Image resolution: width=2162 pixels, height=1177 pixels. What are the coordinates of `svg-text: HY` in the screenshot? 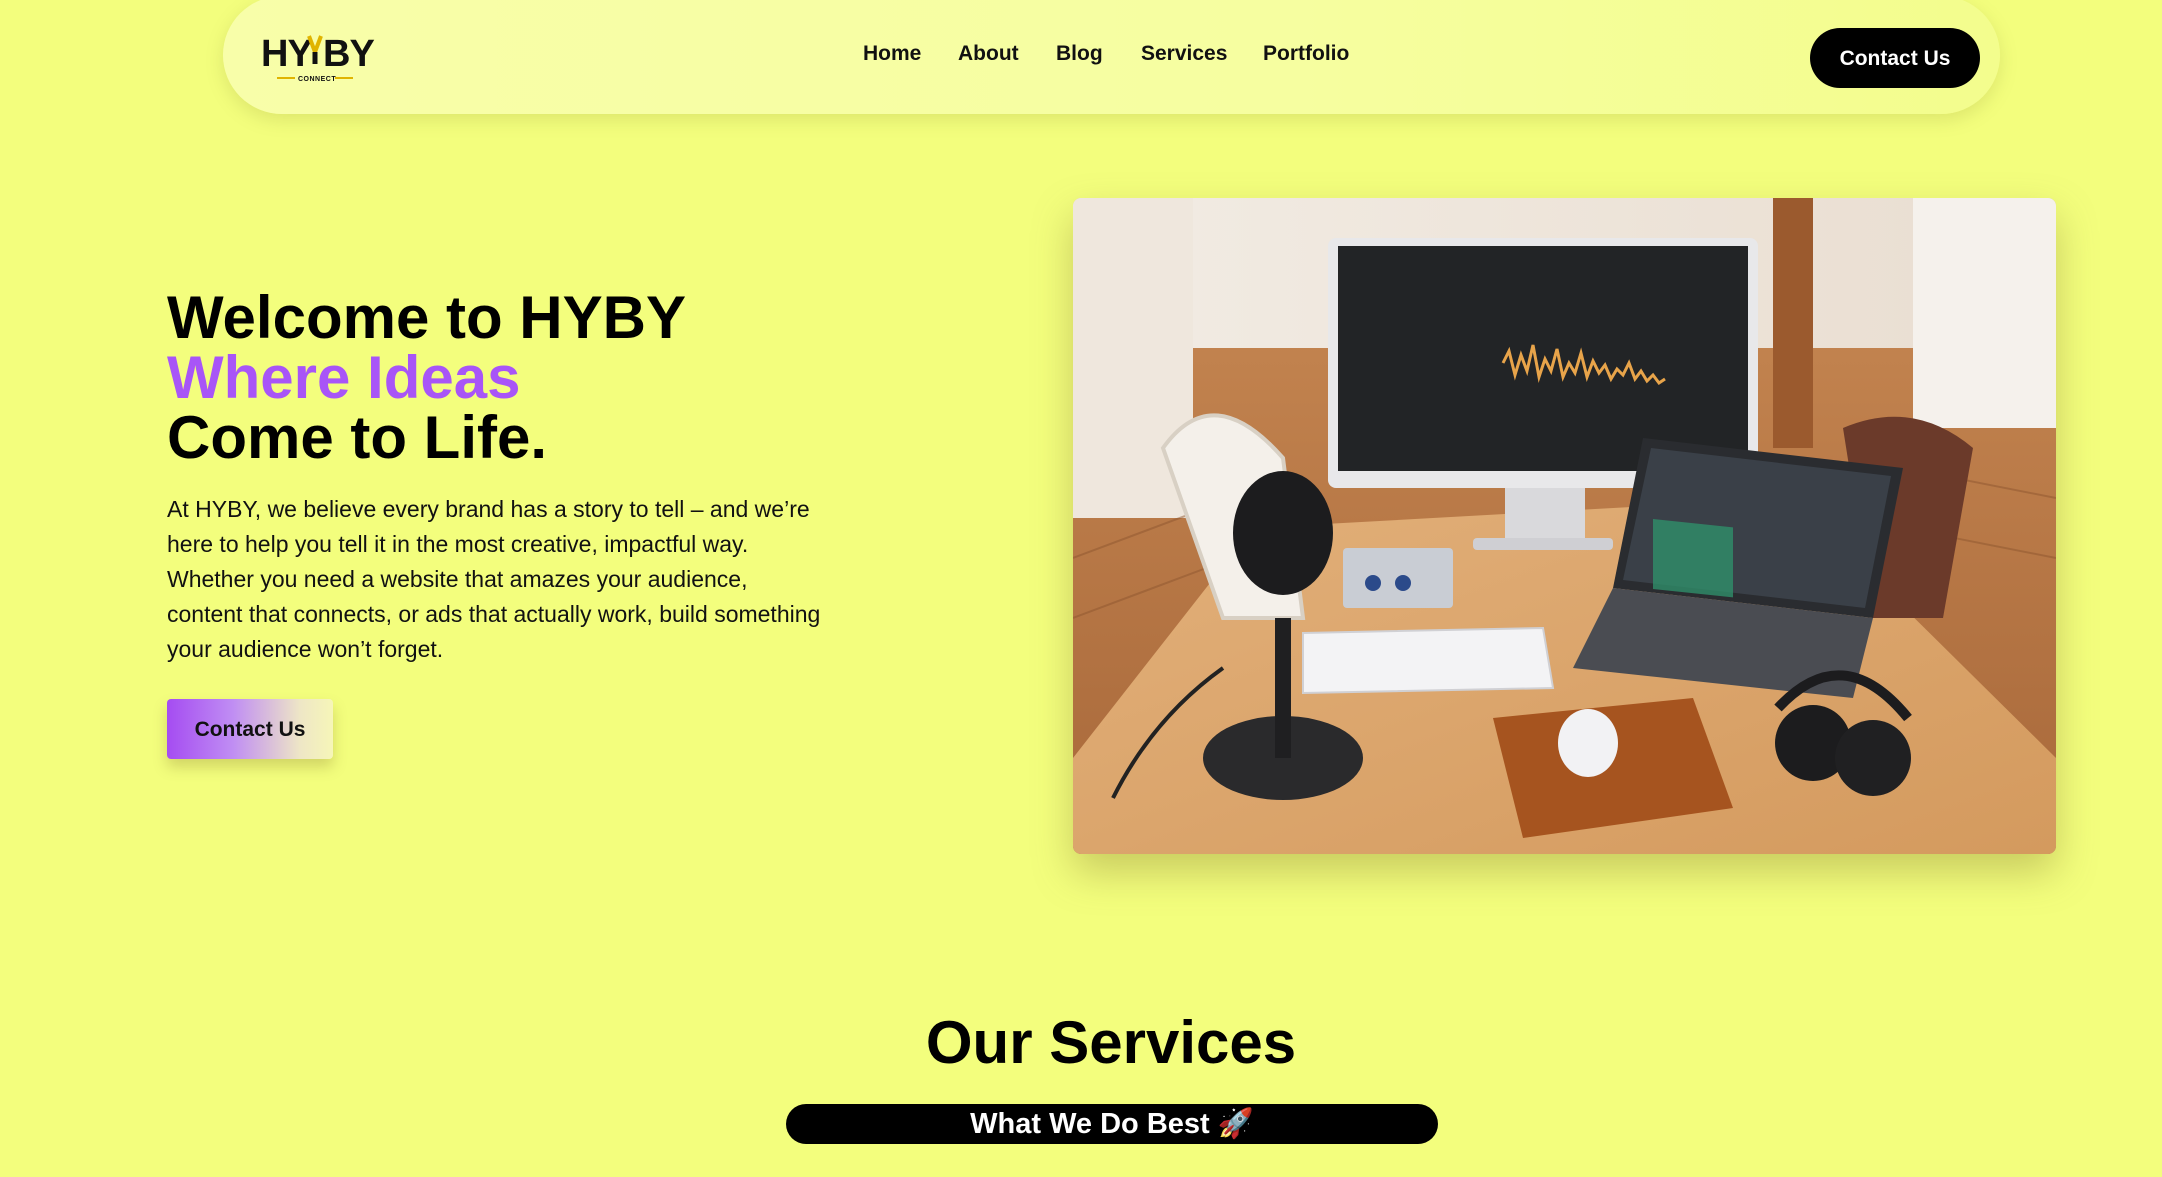 It's located at (286, 54).